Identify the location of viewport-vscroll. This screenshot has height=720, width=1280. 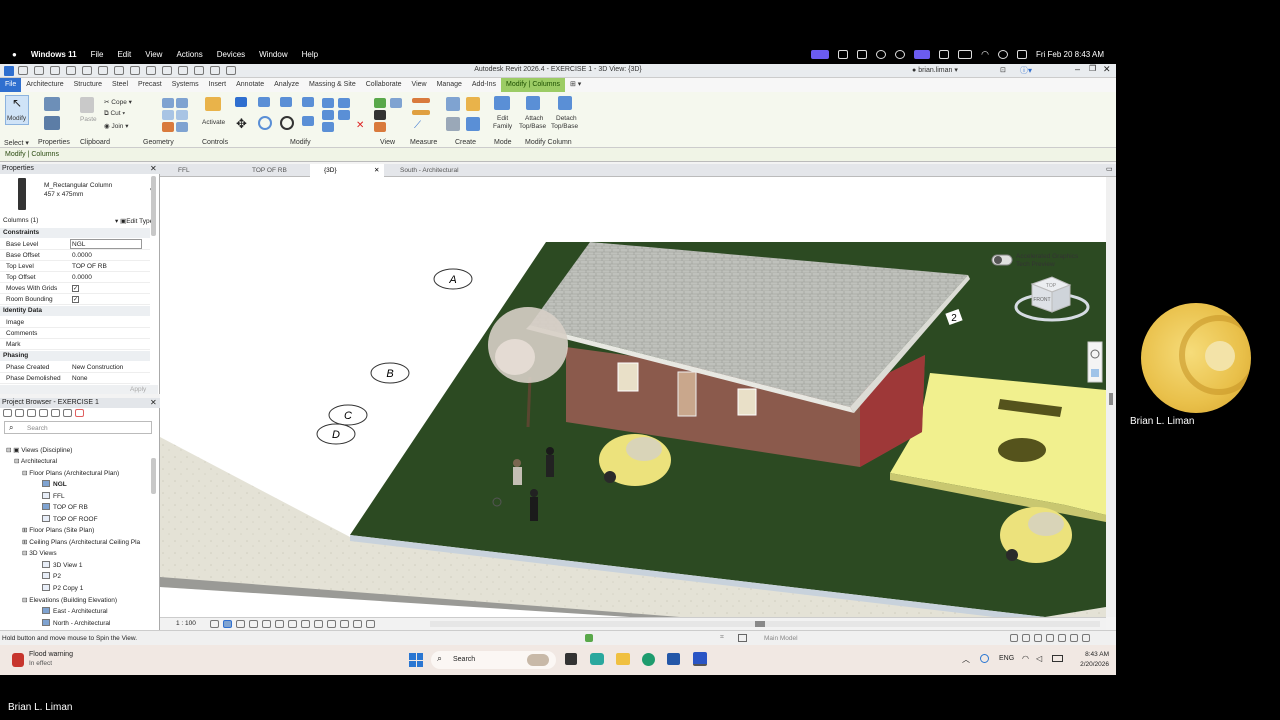
(1111, 397).